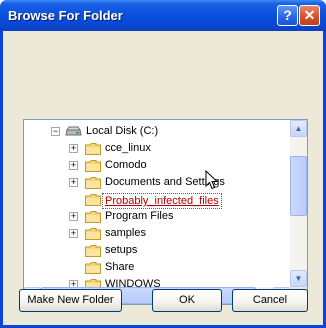 The height and width of the screenshot is (328, 326). I want to click on tree-item-label: setups, so click(121, 250).